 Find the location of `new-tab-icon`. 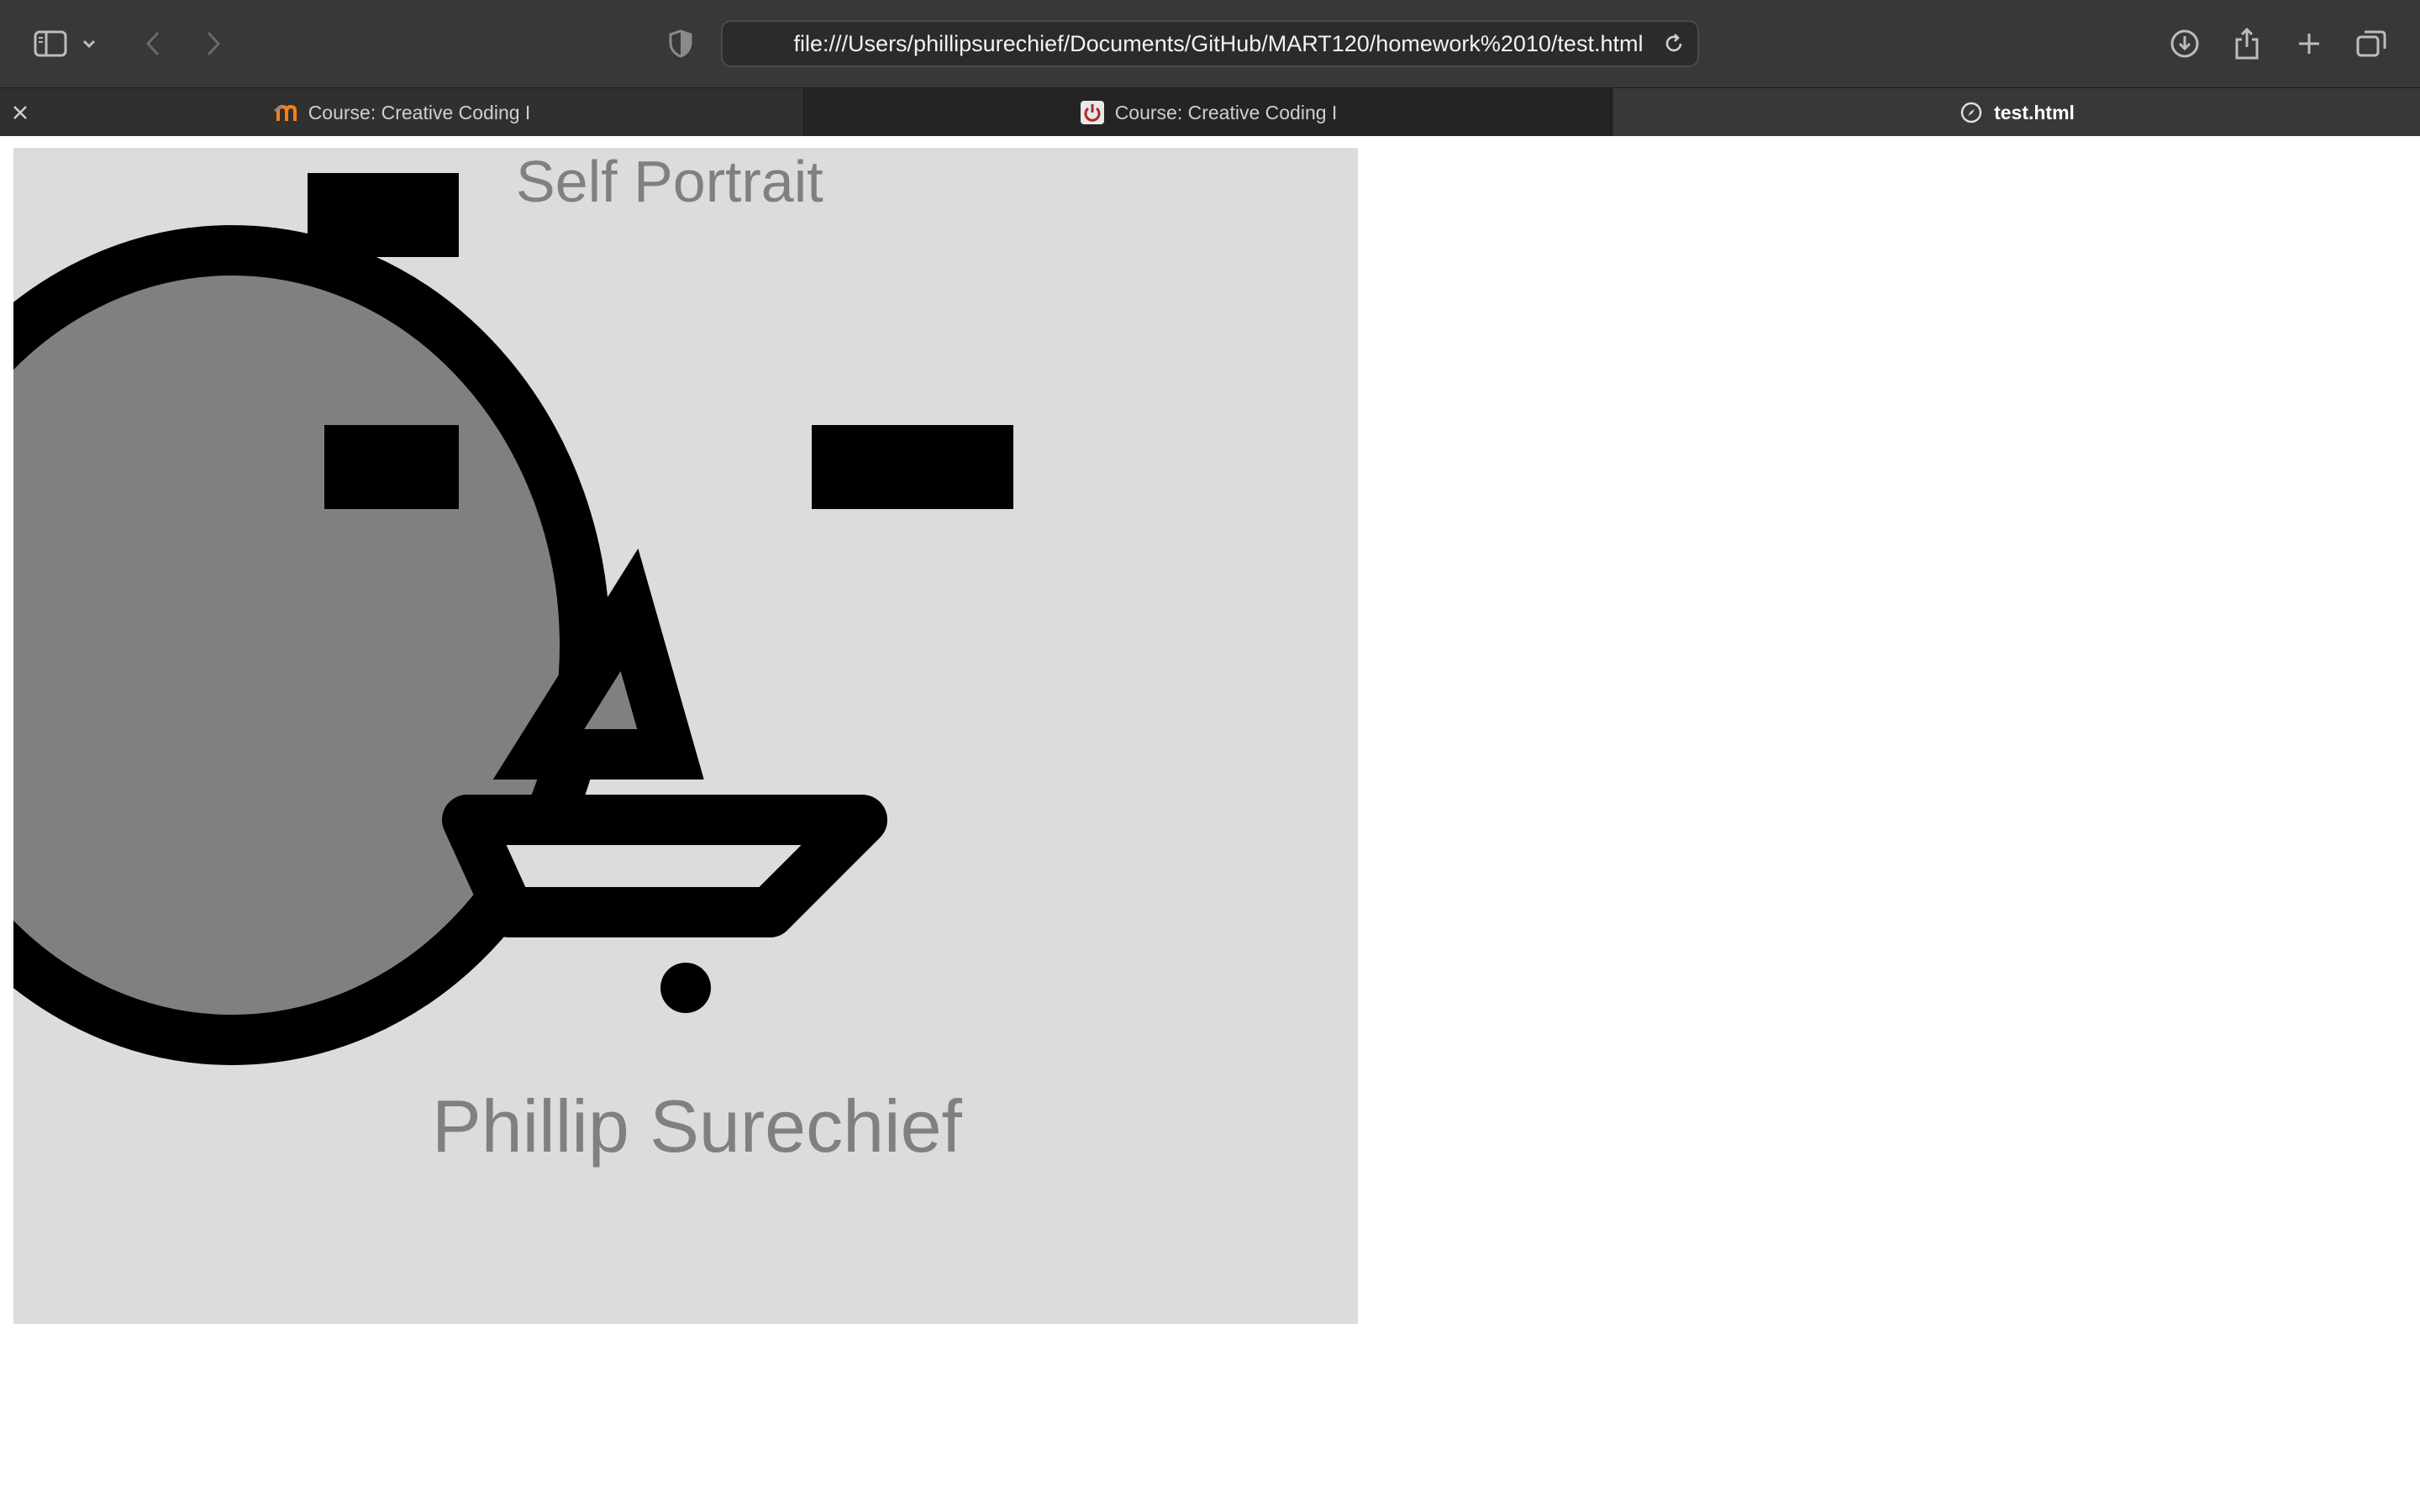

new-tab-icon is located at coordinates (2309, 43).